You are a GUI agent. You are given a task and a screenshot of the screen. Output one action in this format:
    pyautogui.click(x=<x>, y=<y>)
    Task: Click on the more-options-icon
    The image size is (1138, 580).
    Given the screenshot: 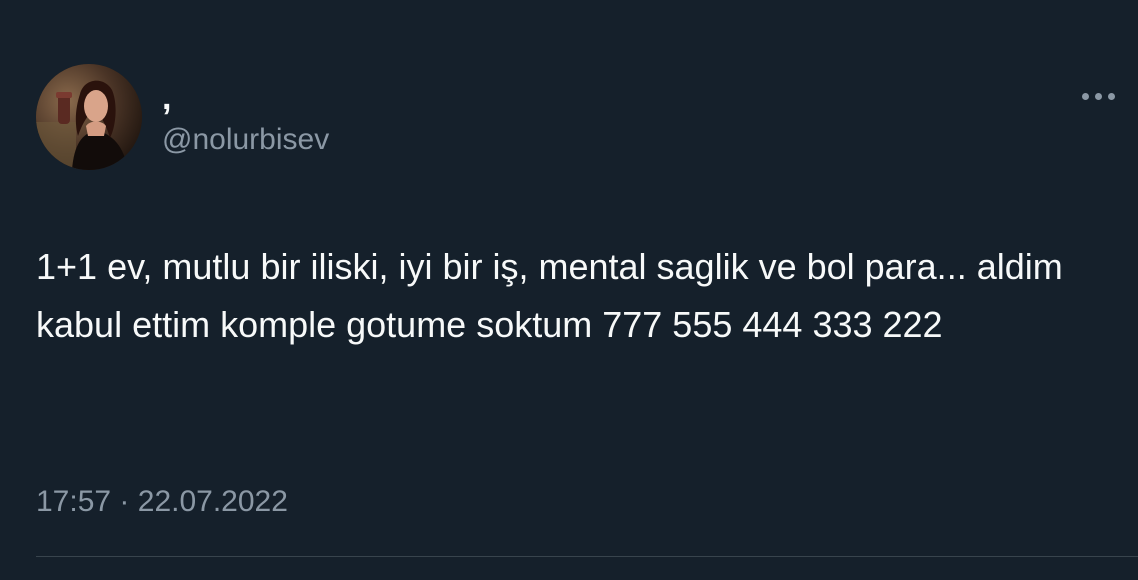 What is the action you would take?
    pyautogui.click(x=1106, y=96)
    